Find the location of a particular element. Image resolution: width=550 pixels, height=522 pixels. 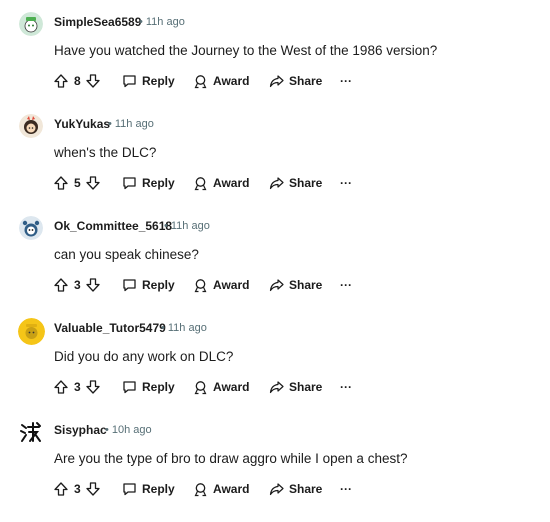

username: Sisyphac is located at coordinates (80, 430).